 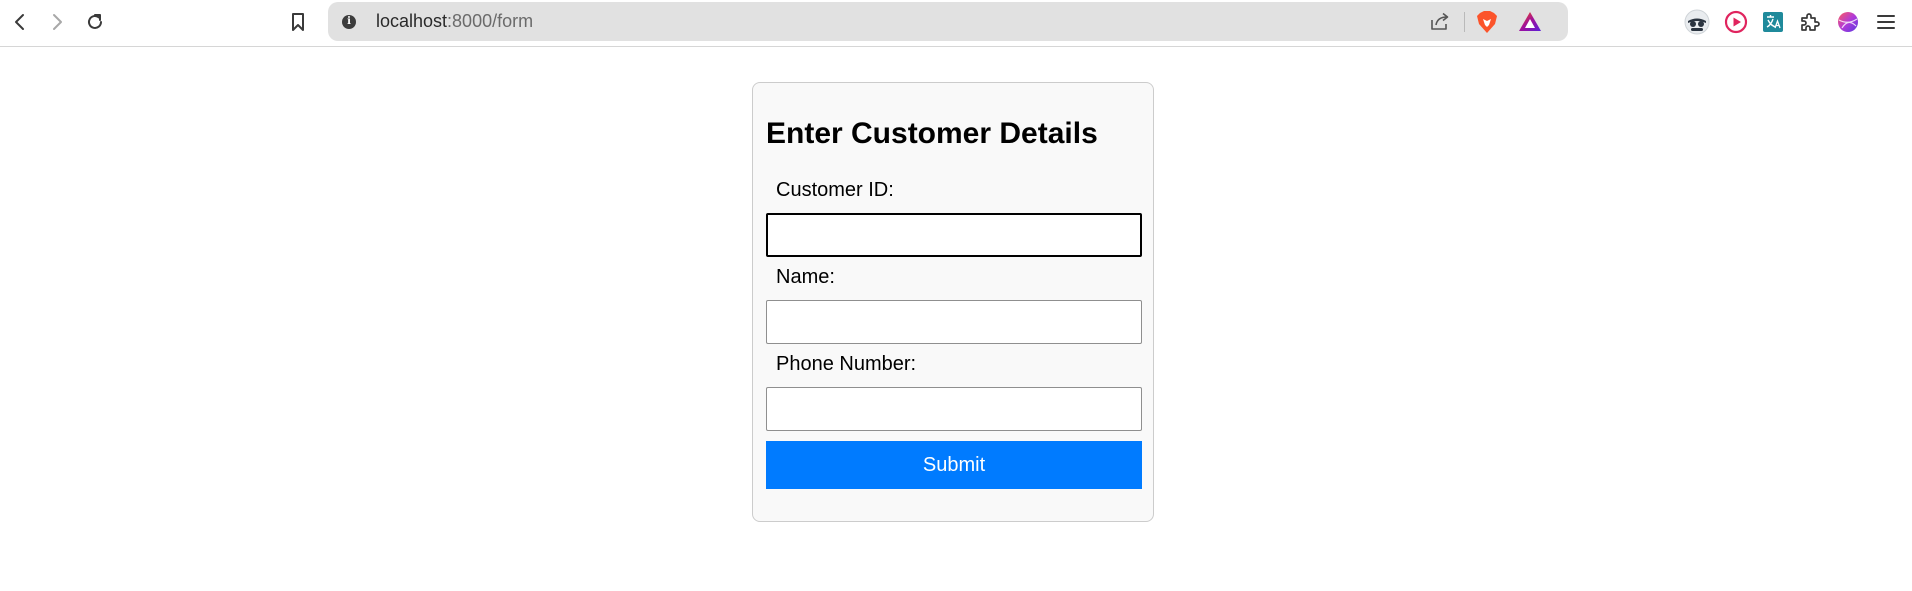 I want to click on info-icon: i, so click(x=349, y=22).